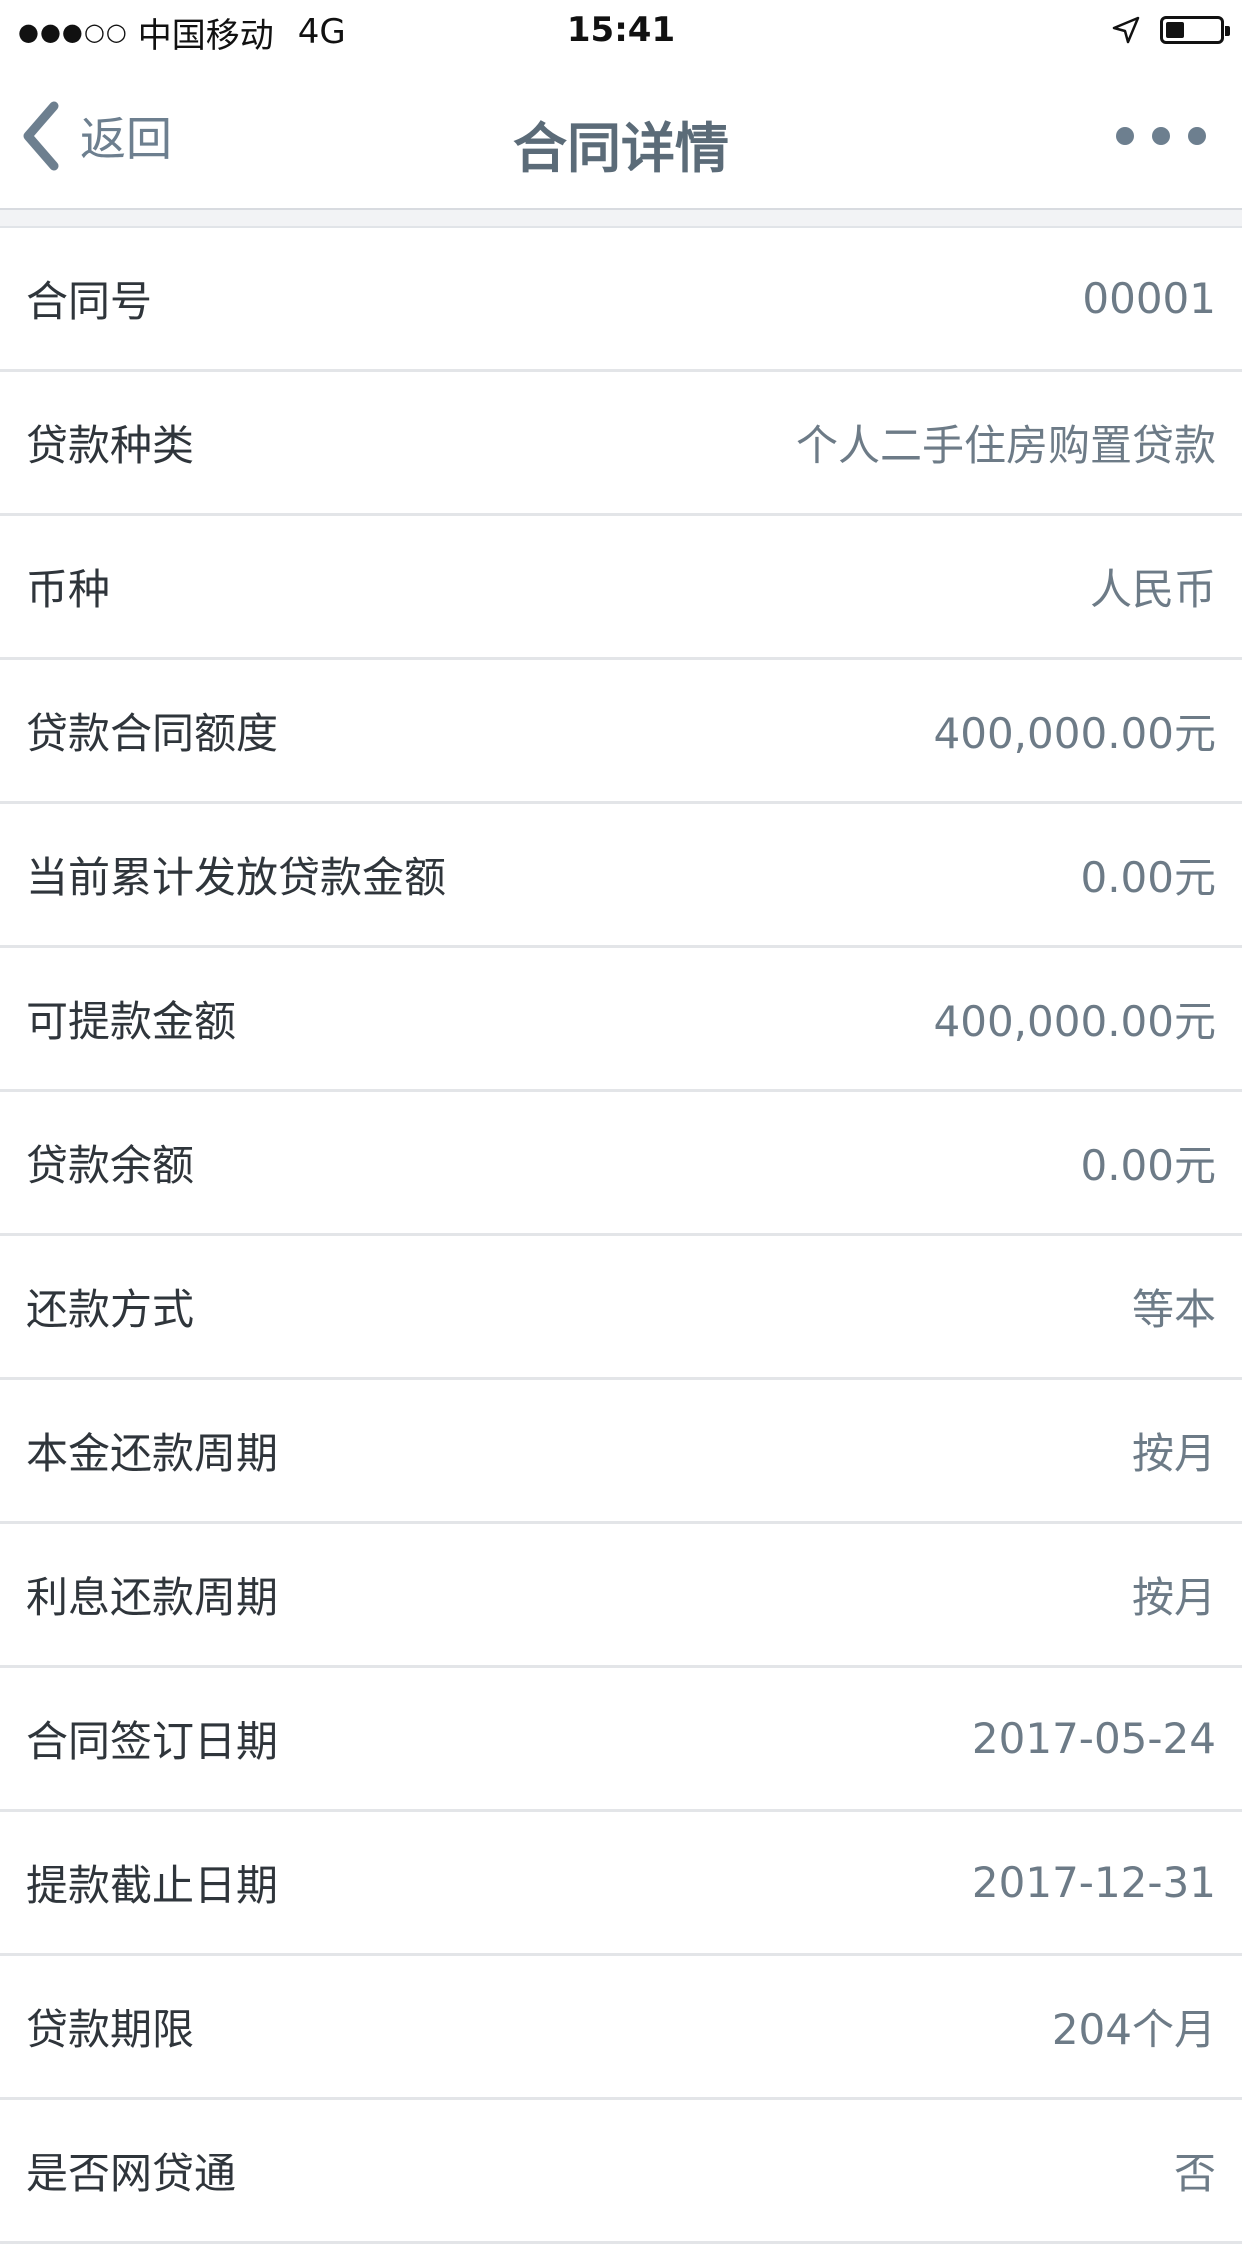  What do you see at coordinates (1149, 298) in the screenshot?
I see `row-value: 00001` at bounding box center [1149, 298].